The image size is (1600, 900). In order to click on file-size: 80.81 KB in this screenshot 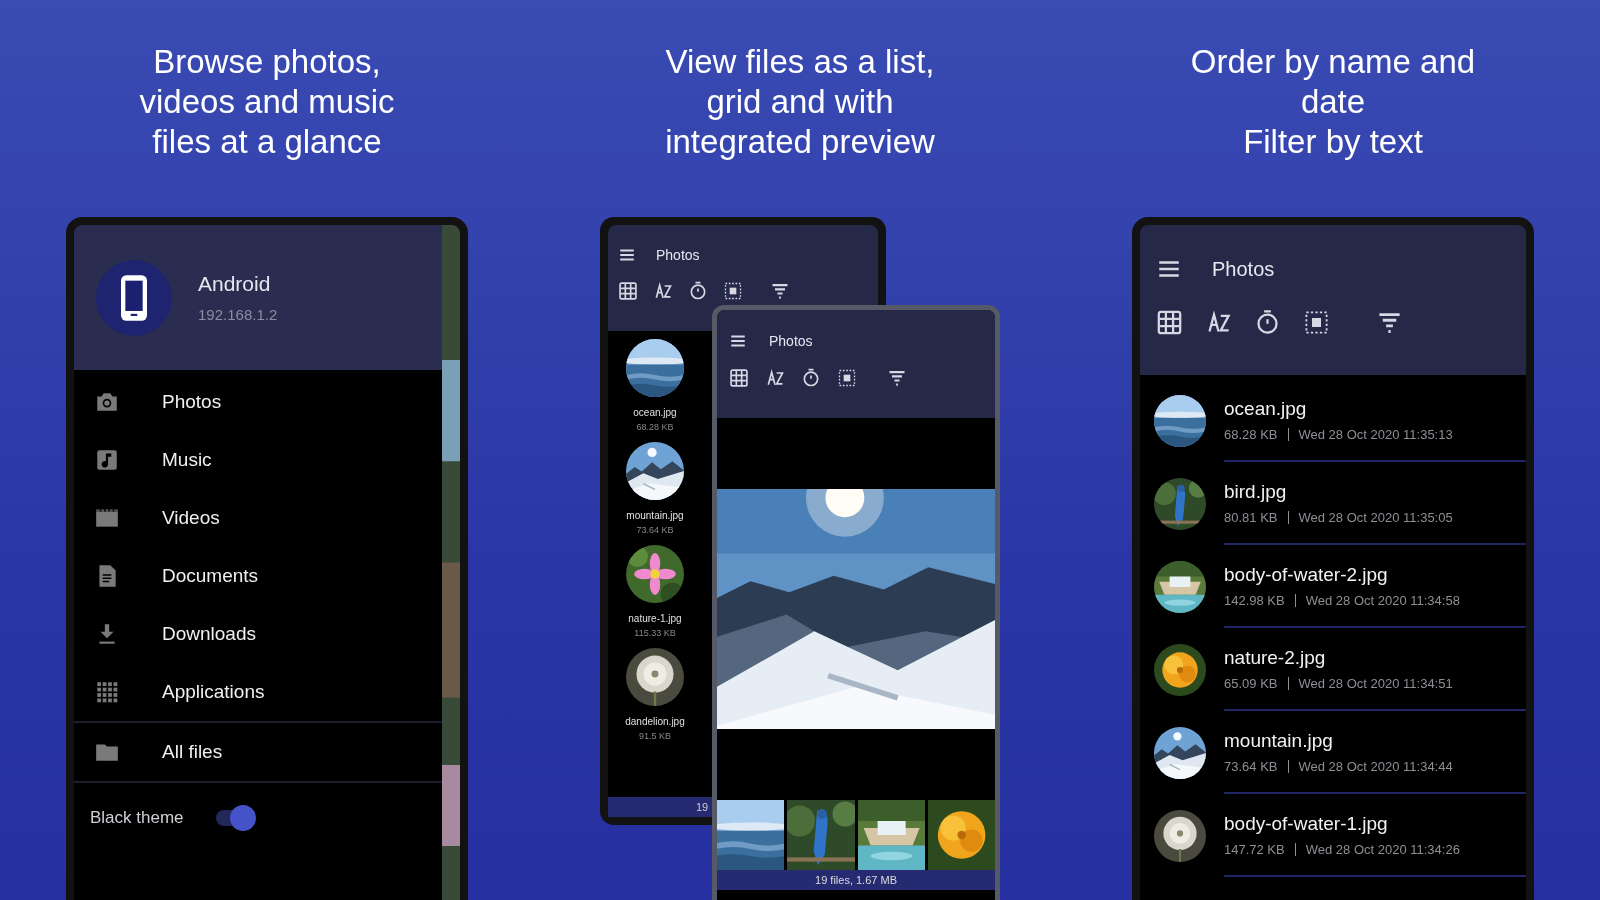, I will do `click(1251, 517)`.